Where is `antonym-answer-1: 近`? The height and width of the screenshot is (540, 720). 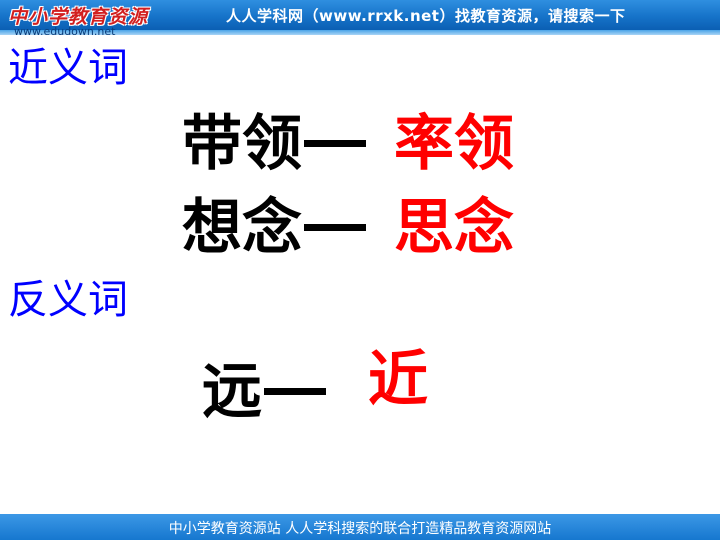 antonym-answer-1: 近 is located at coordinates (398, 380).